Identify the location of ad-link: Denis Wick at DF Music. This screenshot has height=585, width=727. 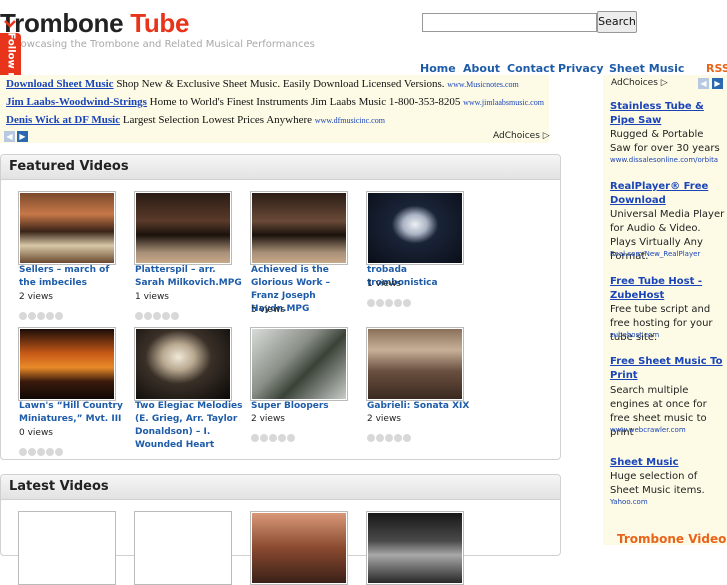
(63, 120).